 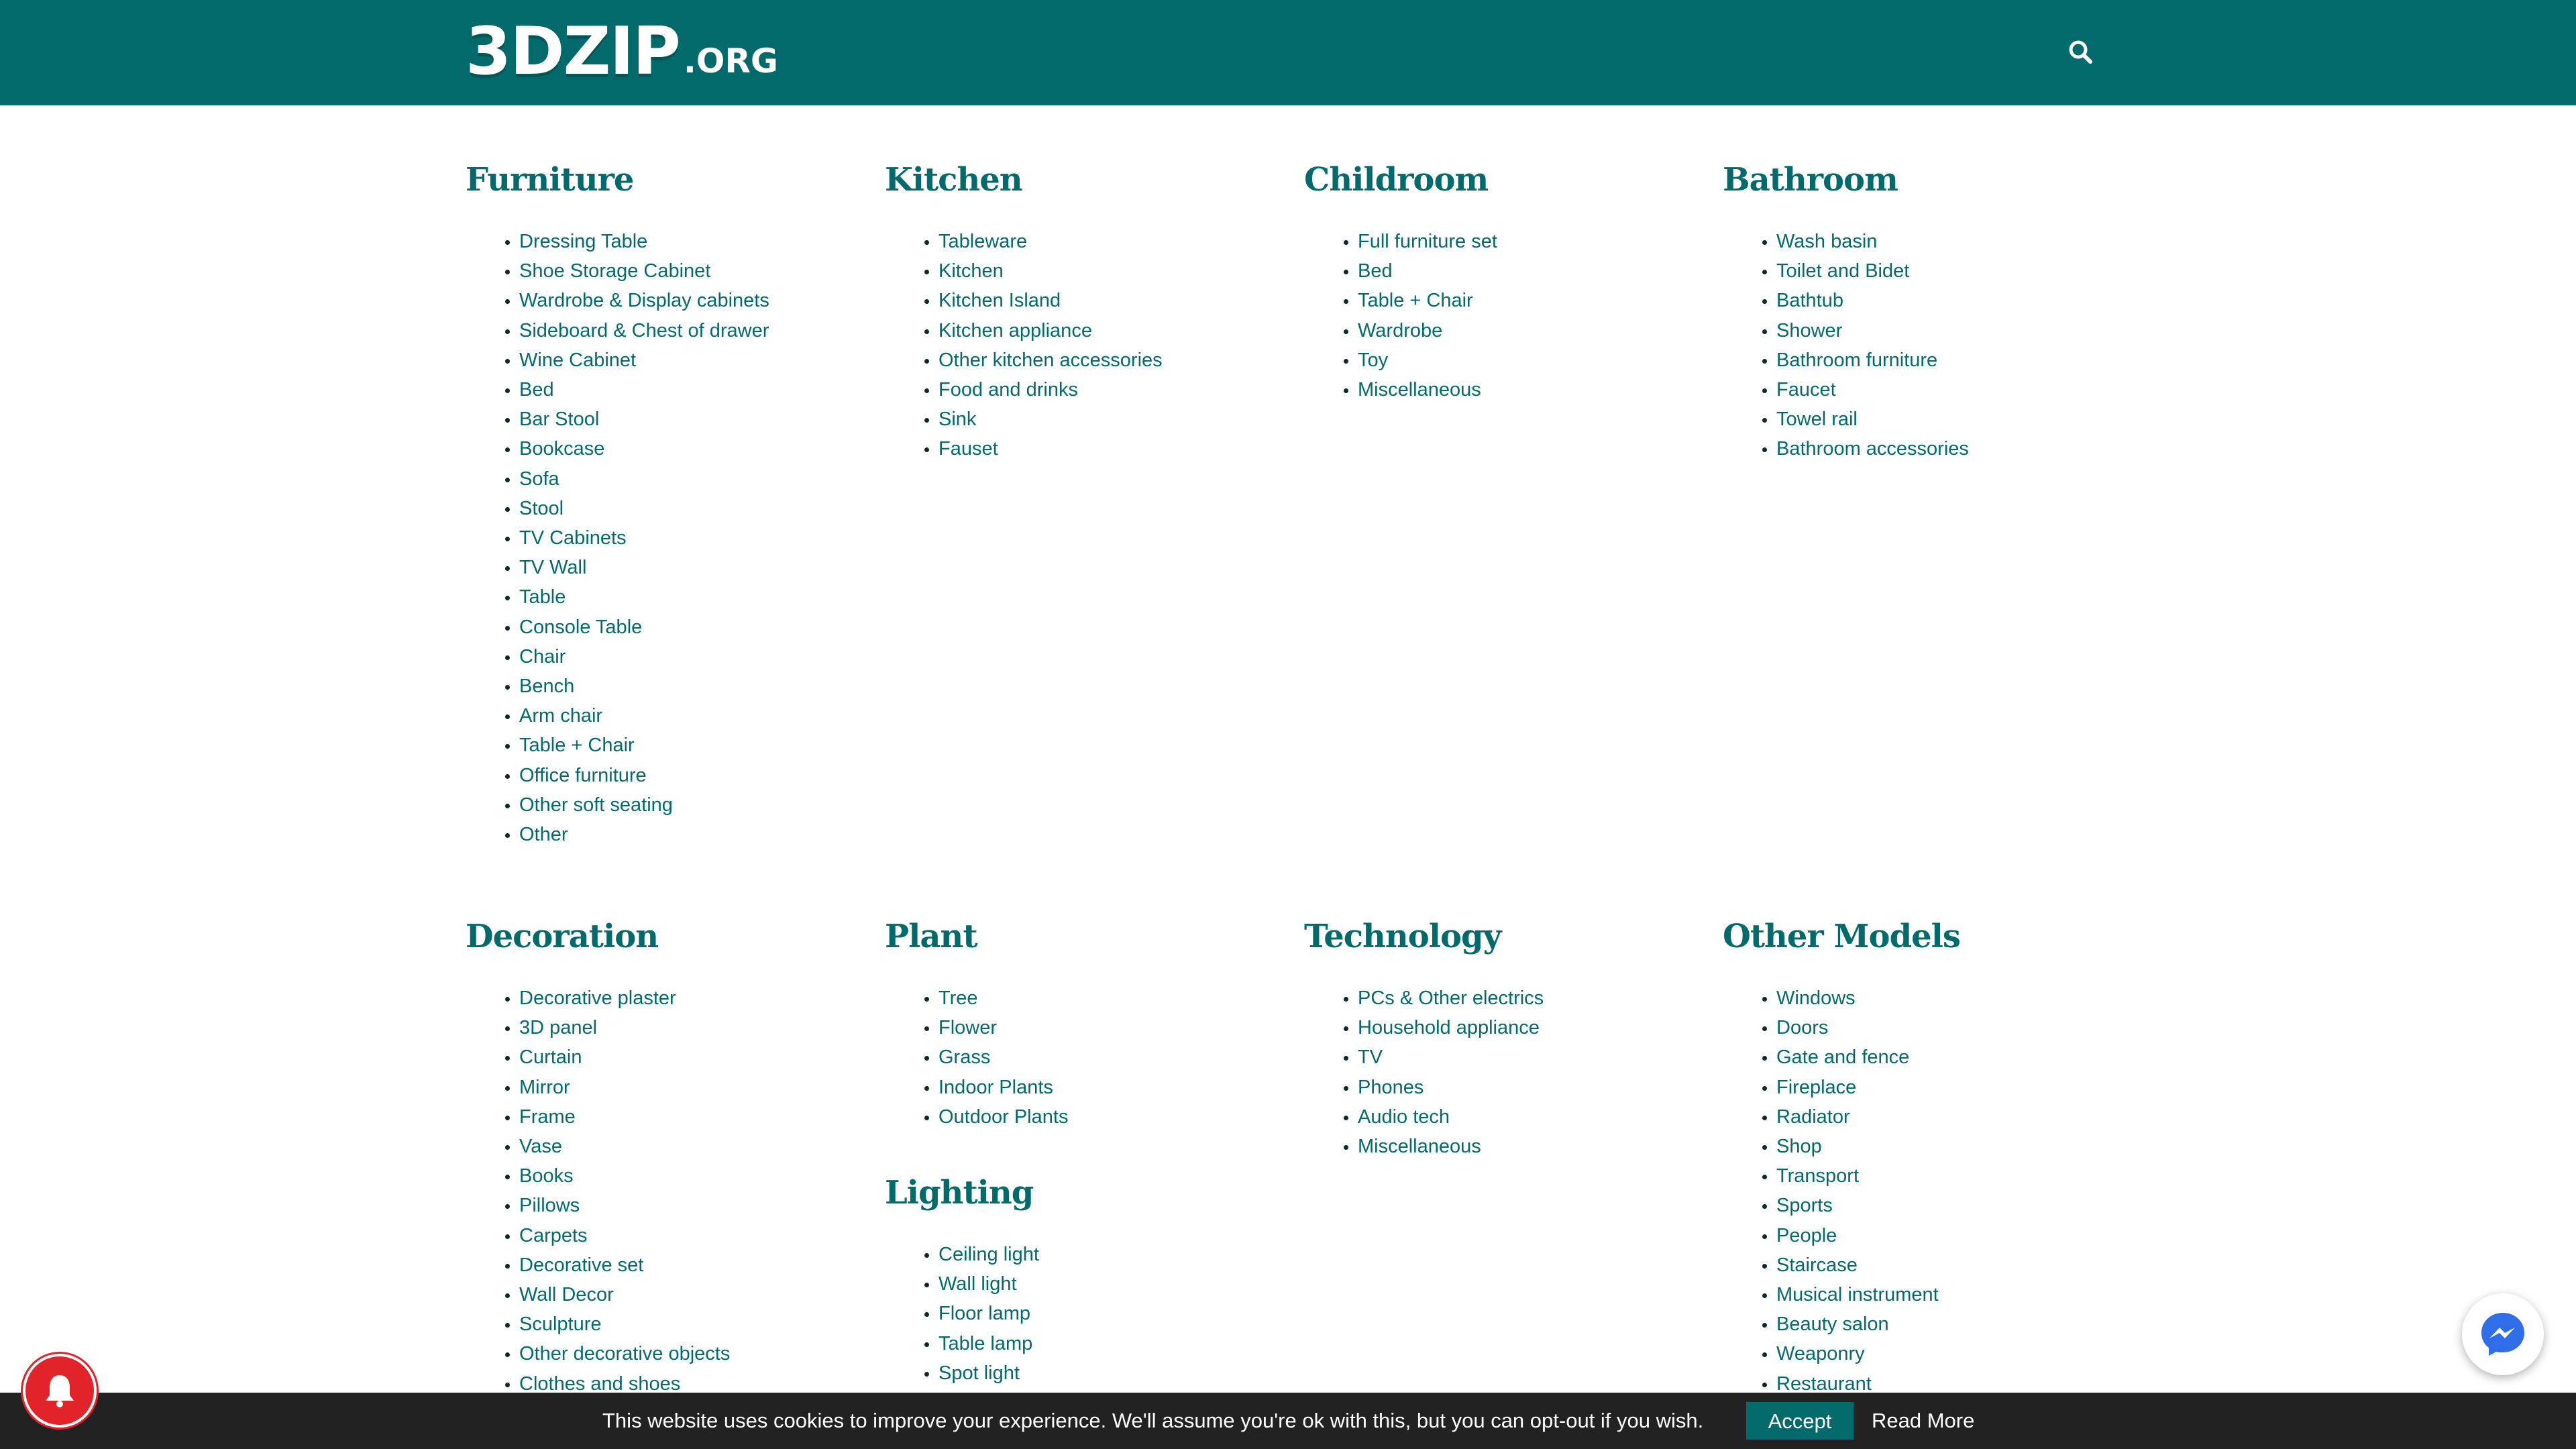 What do you see at coordinates (1937, 360) in the screenshot?
I see `list-item: Bathroom furniture` at bounding box center [1937, 360].